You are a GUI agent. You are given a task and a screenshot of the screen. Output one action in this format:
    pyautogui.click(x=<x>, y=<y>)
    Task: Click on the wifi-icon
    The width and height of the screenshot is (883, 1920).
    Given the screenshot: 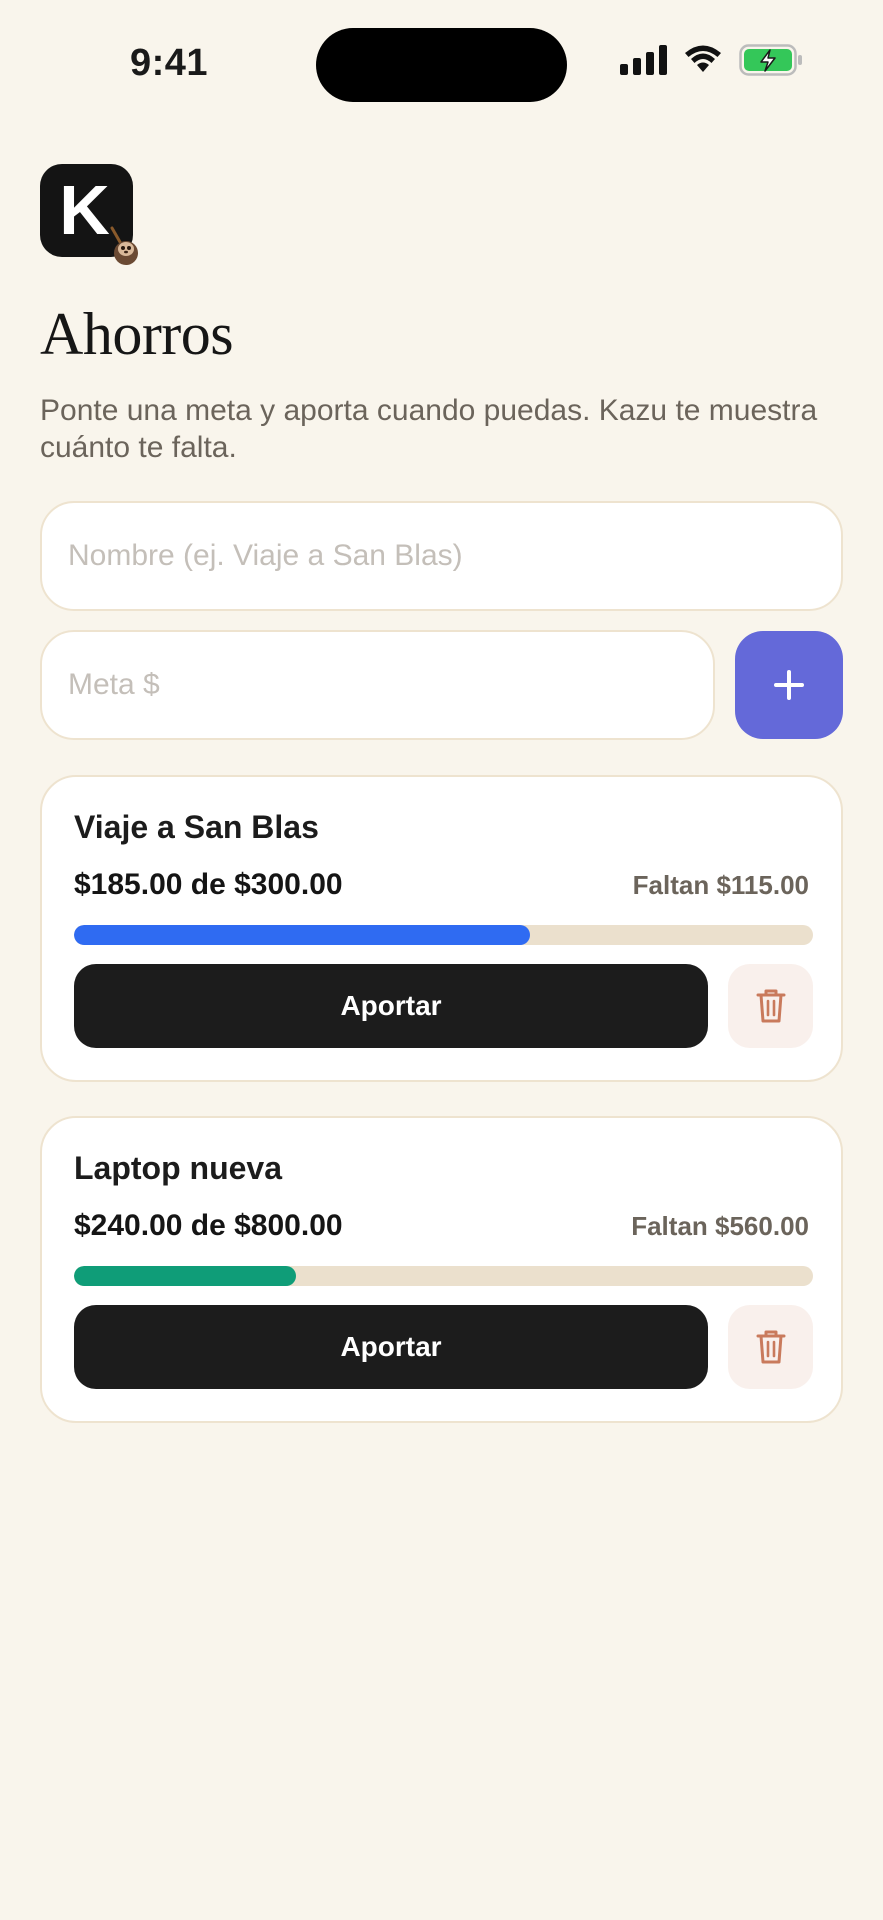 What is the action you would take?
    pyautogui.click(x=703, y=60)
    